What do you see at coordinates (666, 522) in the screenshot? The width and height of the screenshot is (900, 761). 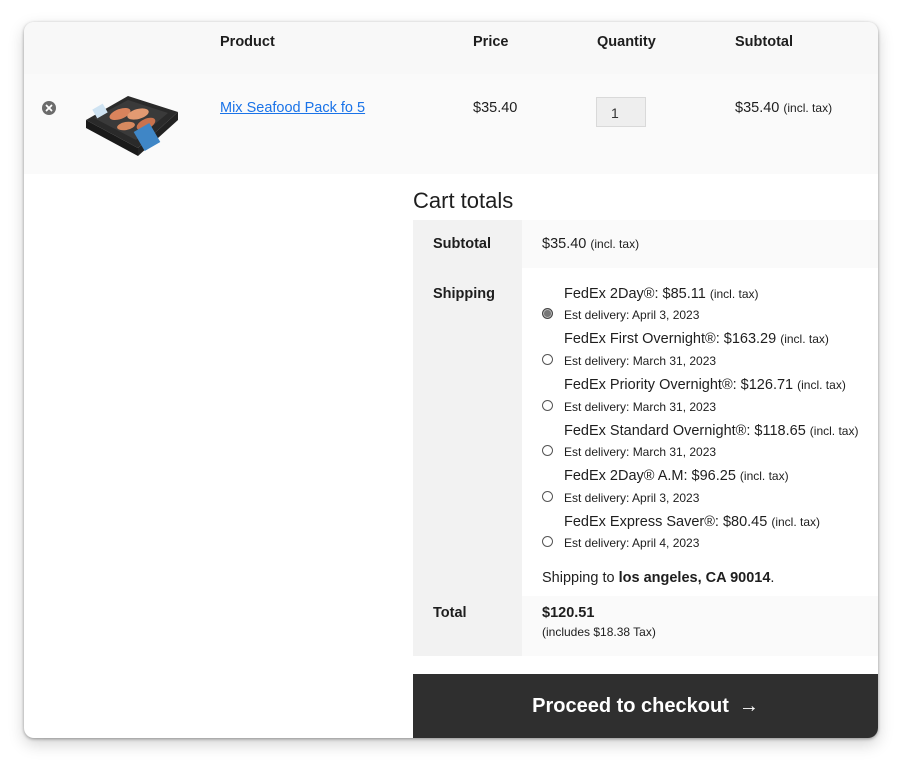 I see `shipping-option-5-name: FedEx Express Saver®: $80.45` at bounding box center [666, 522].